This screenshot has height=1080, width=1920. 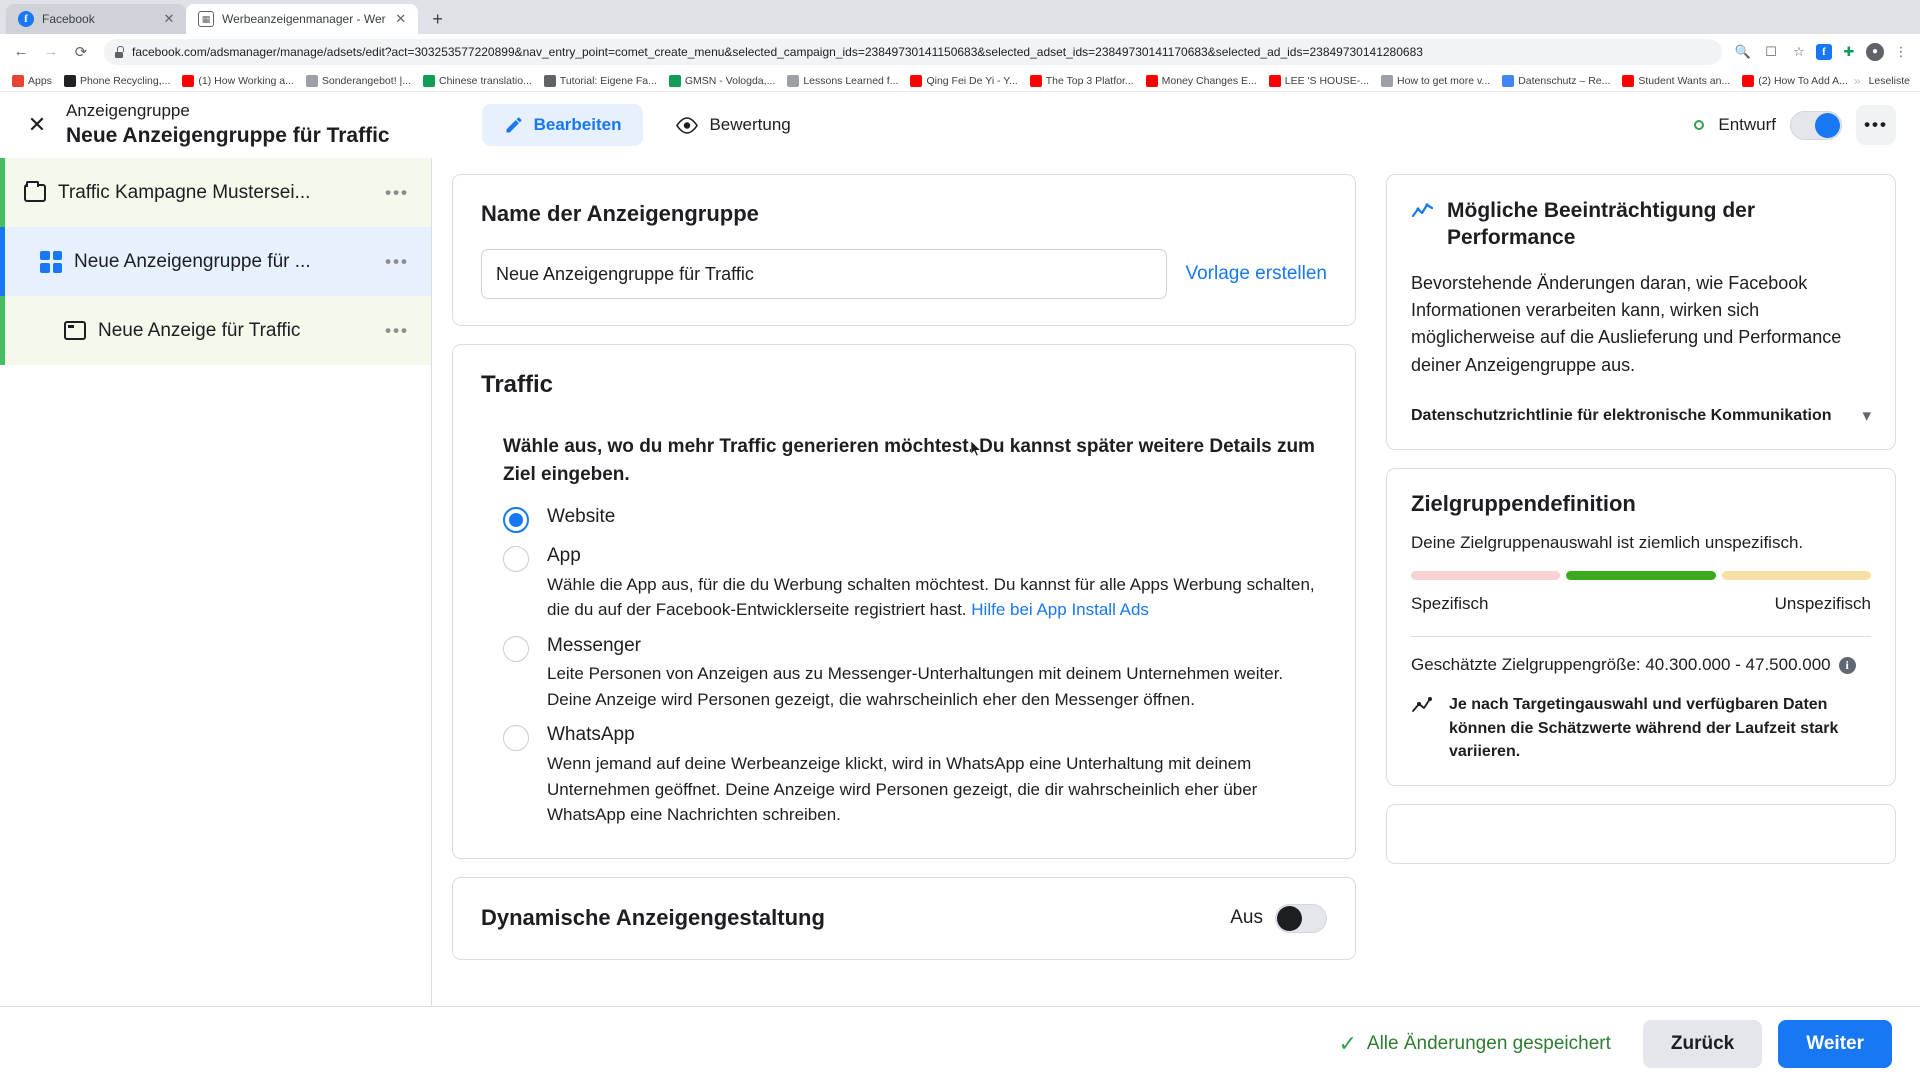 What do you see at coordinates (516, 738) in the screenshot?
I see `radio-whatsapp` at bounding box center [516, 738].